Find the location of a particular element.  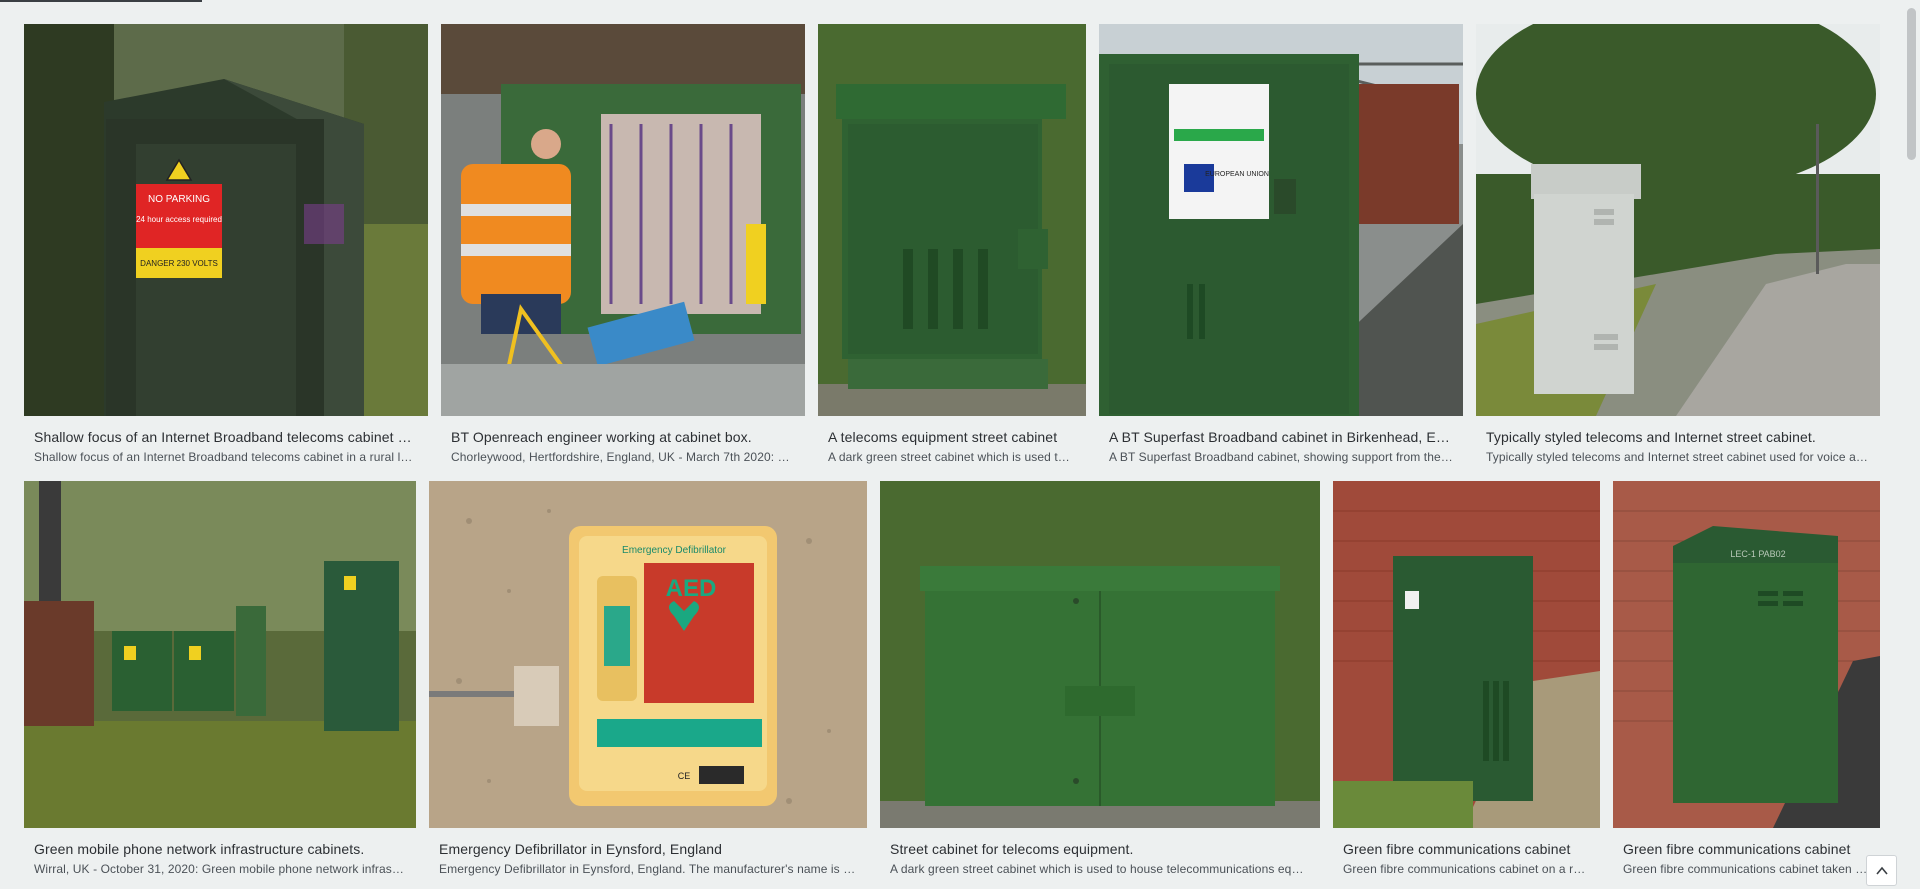

defibrillator-photo-image: Emergency Defibrillator AED CE is located at coordinates (648, 654).